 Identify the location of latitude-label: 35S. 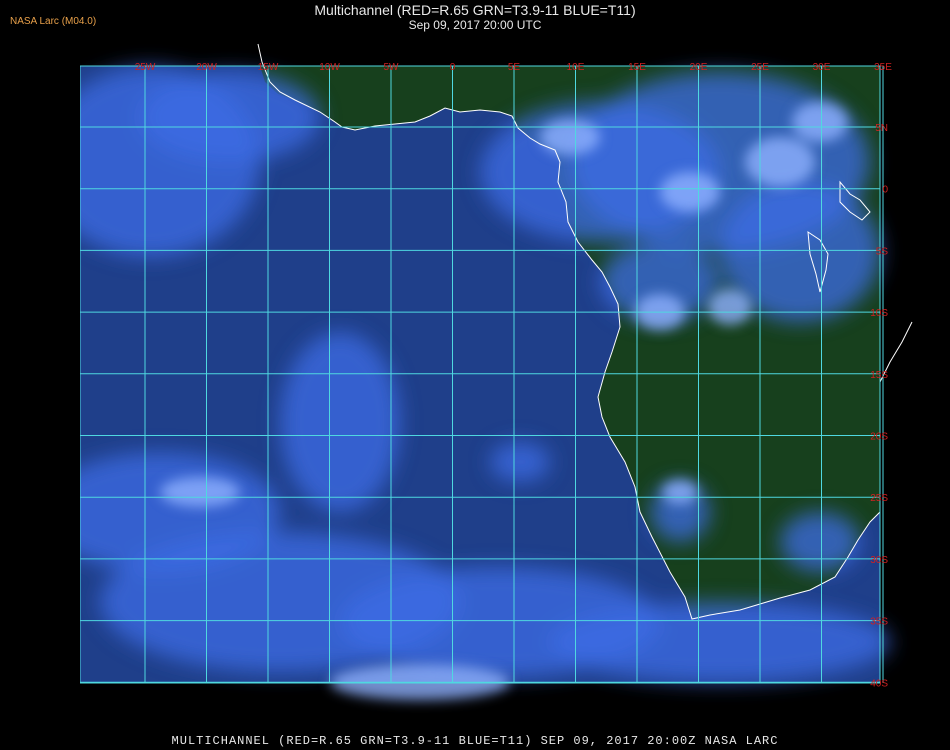
(879, 622).